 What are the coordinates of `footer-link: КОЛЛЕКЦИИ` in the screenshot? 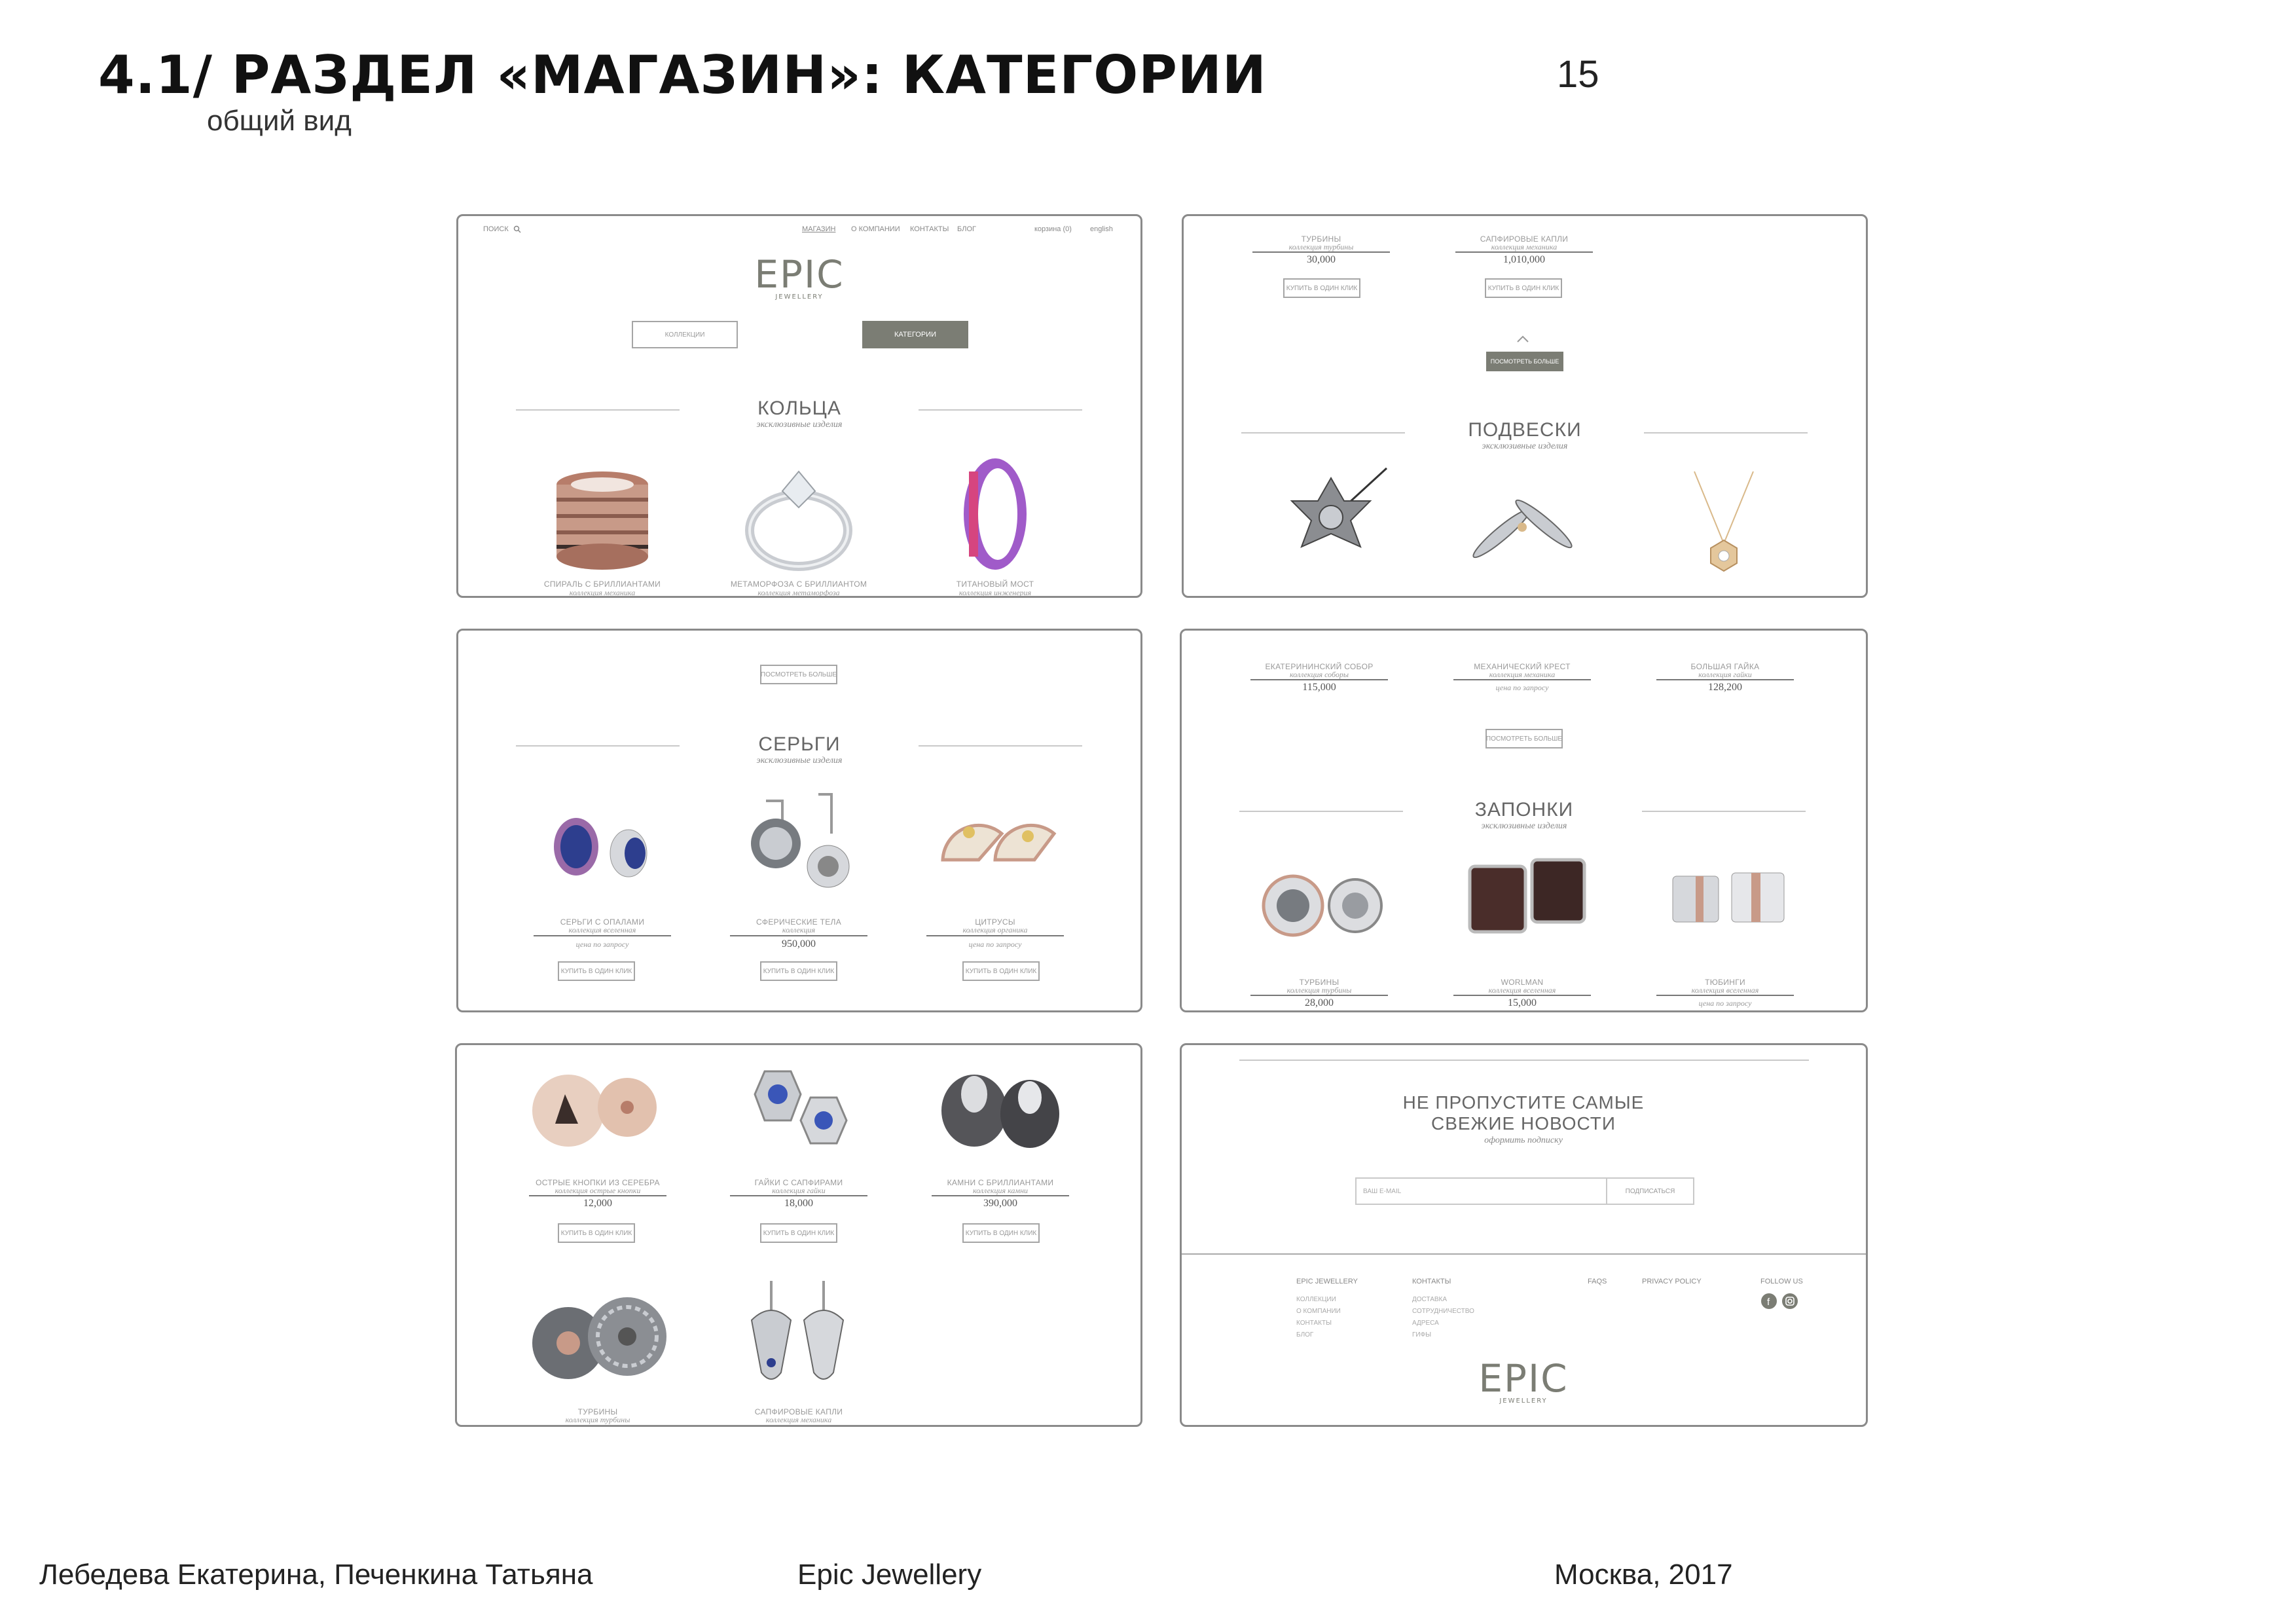 It's located at (1316, 1299).